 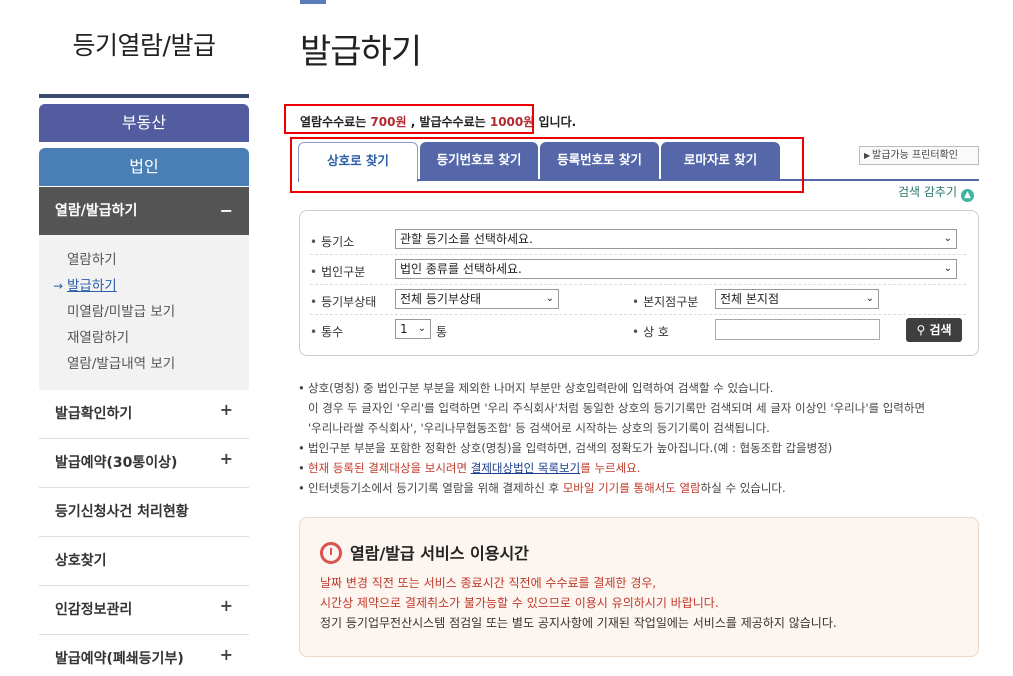 I want to click on sidebar-item-verify: 발급확인하기 +, so click(x=144, y=414).